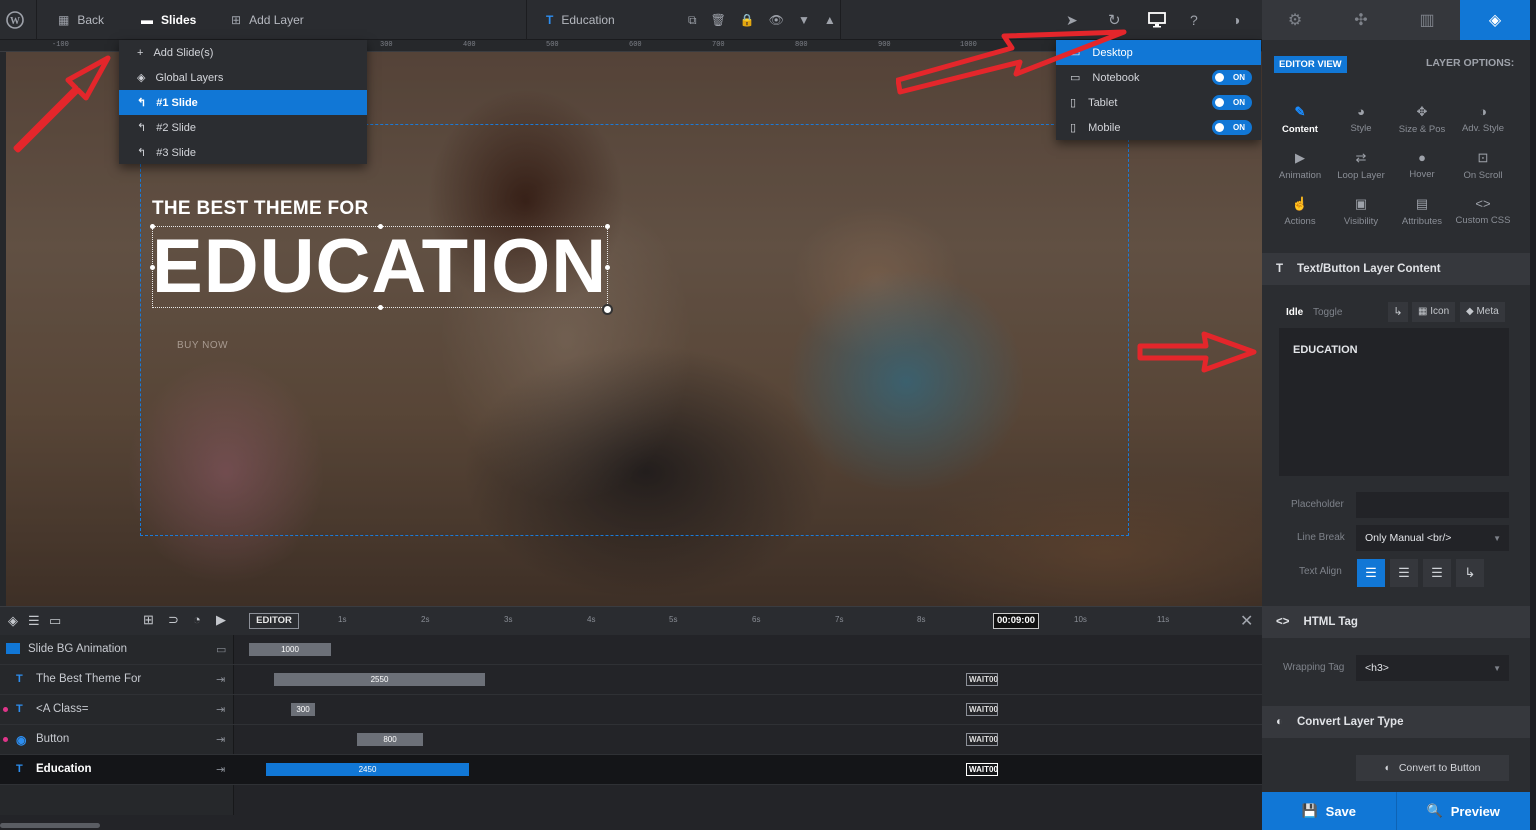 The image size is (1536, 830). Describe the element at coordinates (1371, 573) in the screenshot. I see `align-left-icon: ☰` at that location.